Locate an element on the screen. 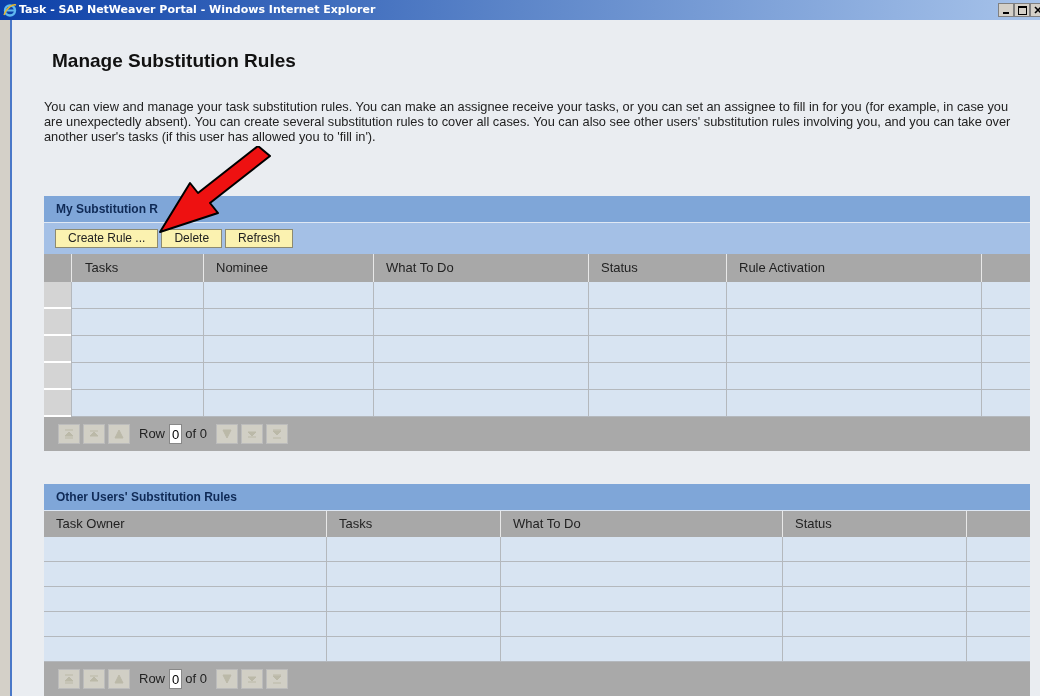 The width and height of the screenshot is (1040, 696). page-heading: Manage Substitution Rules is located at coordinates (174, 61).